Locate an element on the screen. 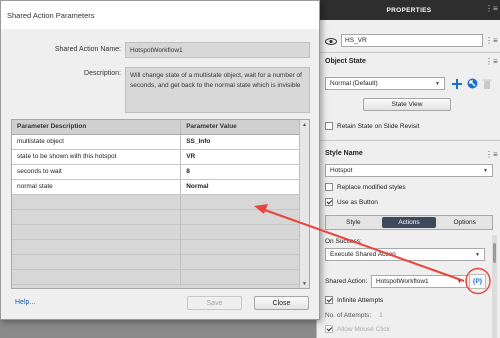 This screenshot has height=338, width=500. panel-menu-icon: ⋮≡ is located at coordinates (491, 8).